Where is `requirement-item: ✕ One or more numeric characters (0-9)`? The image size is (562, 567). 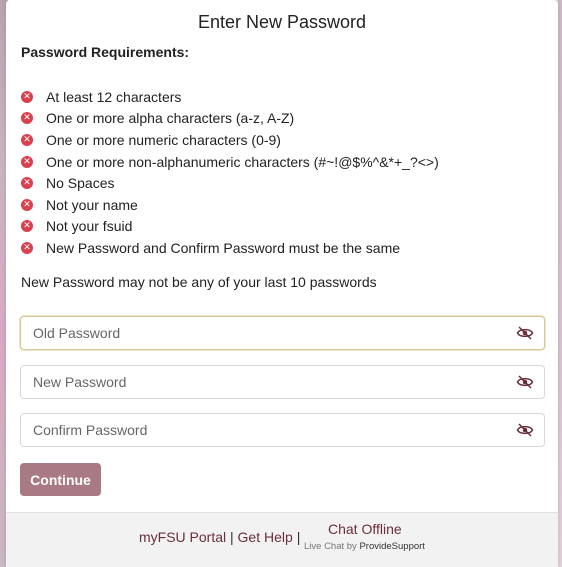 requirement-item: ✕ One or more numeric characters (0-9) is located at coordinates (230, 140).